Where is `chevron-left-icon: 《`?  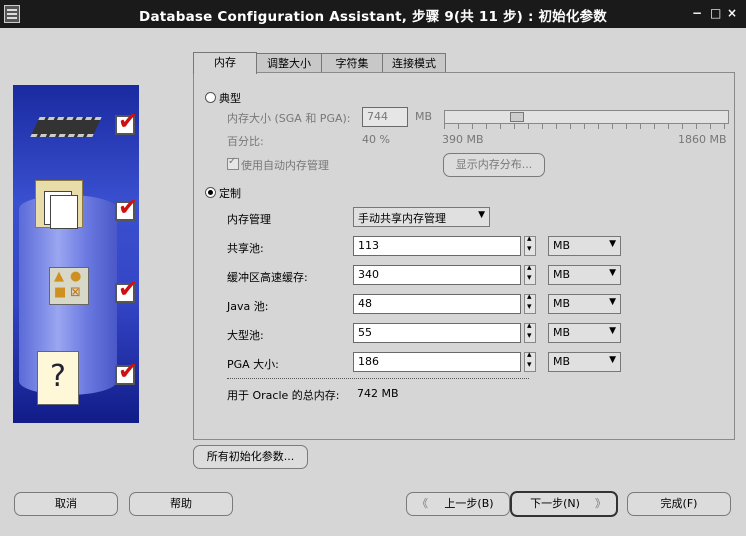
chevron-left-icon: 《 is located at coordinates (422, 503).